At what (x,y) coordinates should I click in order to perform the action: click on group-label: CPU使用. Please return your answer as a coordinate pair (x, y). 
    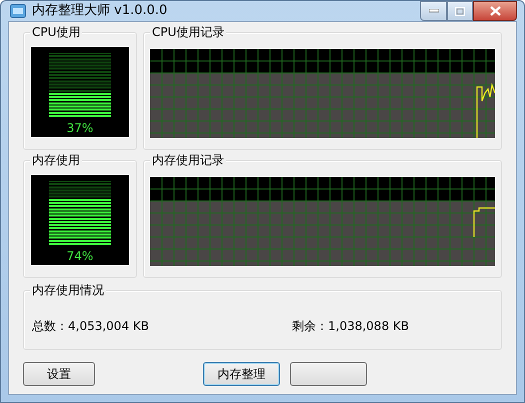
    Looking at the image, I should click on (56, 32).